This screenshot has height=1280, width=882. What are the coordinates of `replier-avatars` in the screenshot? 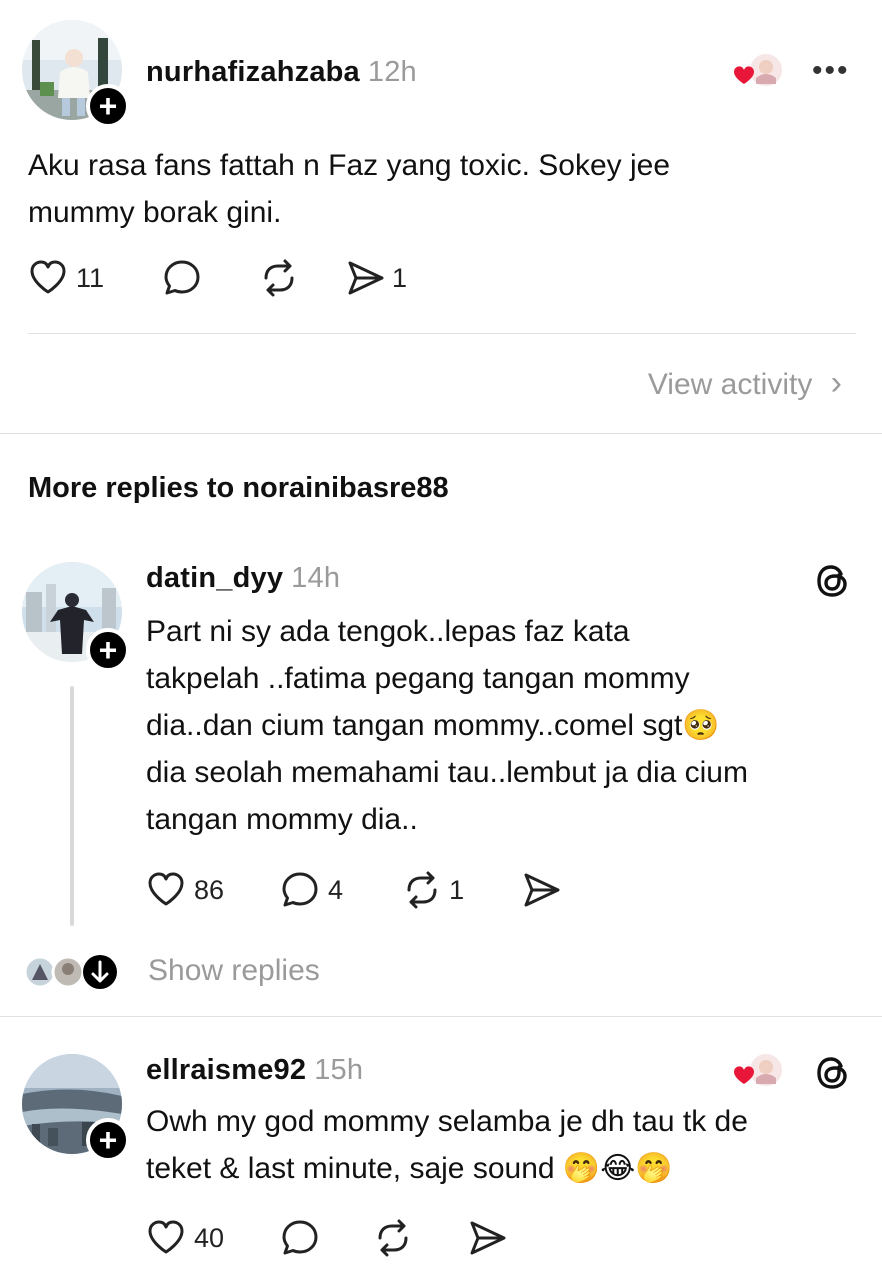 It's located at (70, 972).